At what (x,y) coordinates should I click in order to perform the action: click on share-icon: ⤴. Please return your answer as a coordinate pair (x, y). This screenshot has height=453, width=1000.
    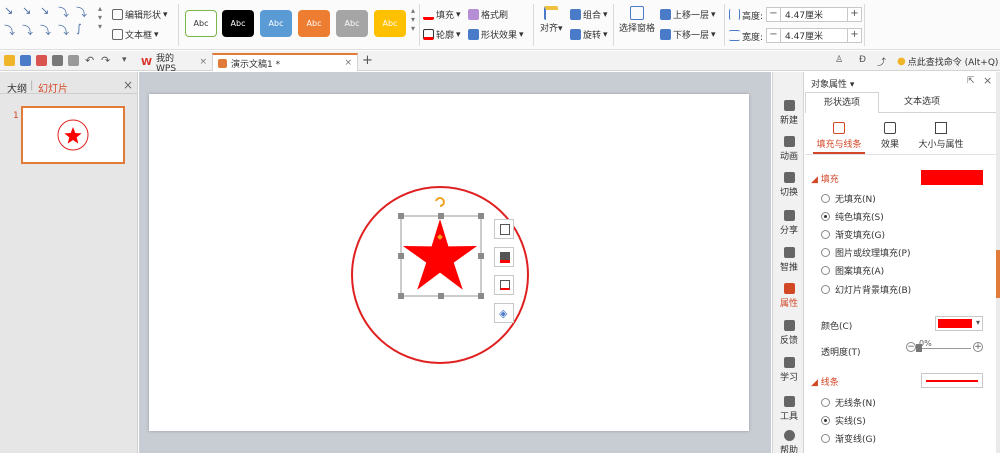
    Looking at the image, I should click on (881, 61).